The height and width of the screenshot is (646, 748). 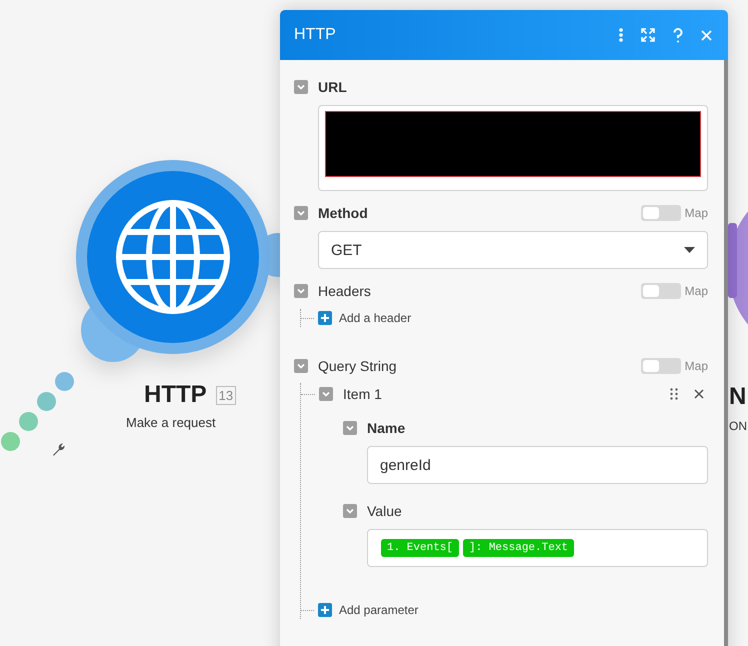 I want to click on item-label: Item 1, so click(x=362, y=394).